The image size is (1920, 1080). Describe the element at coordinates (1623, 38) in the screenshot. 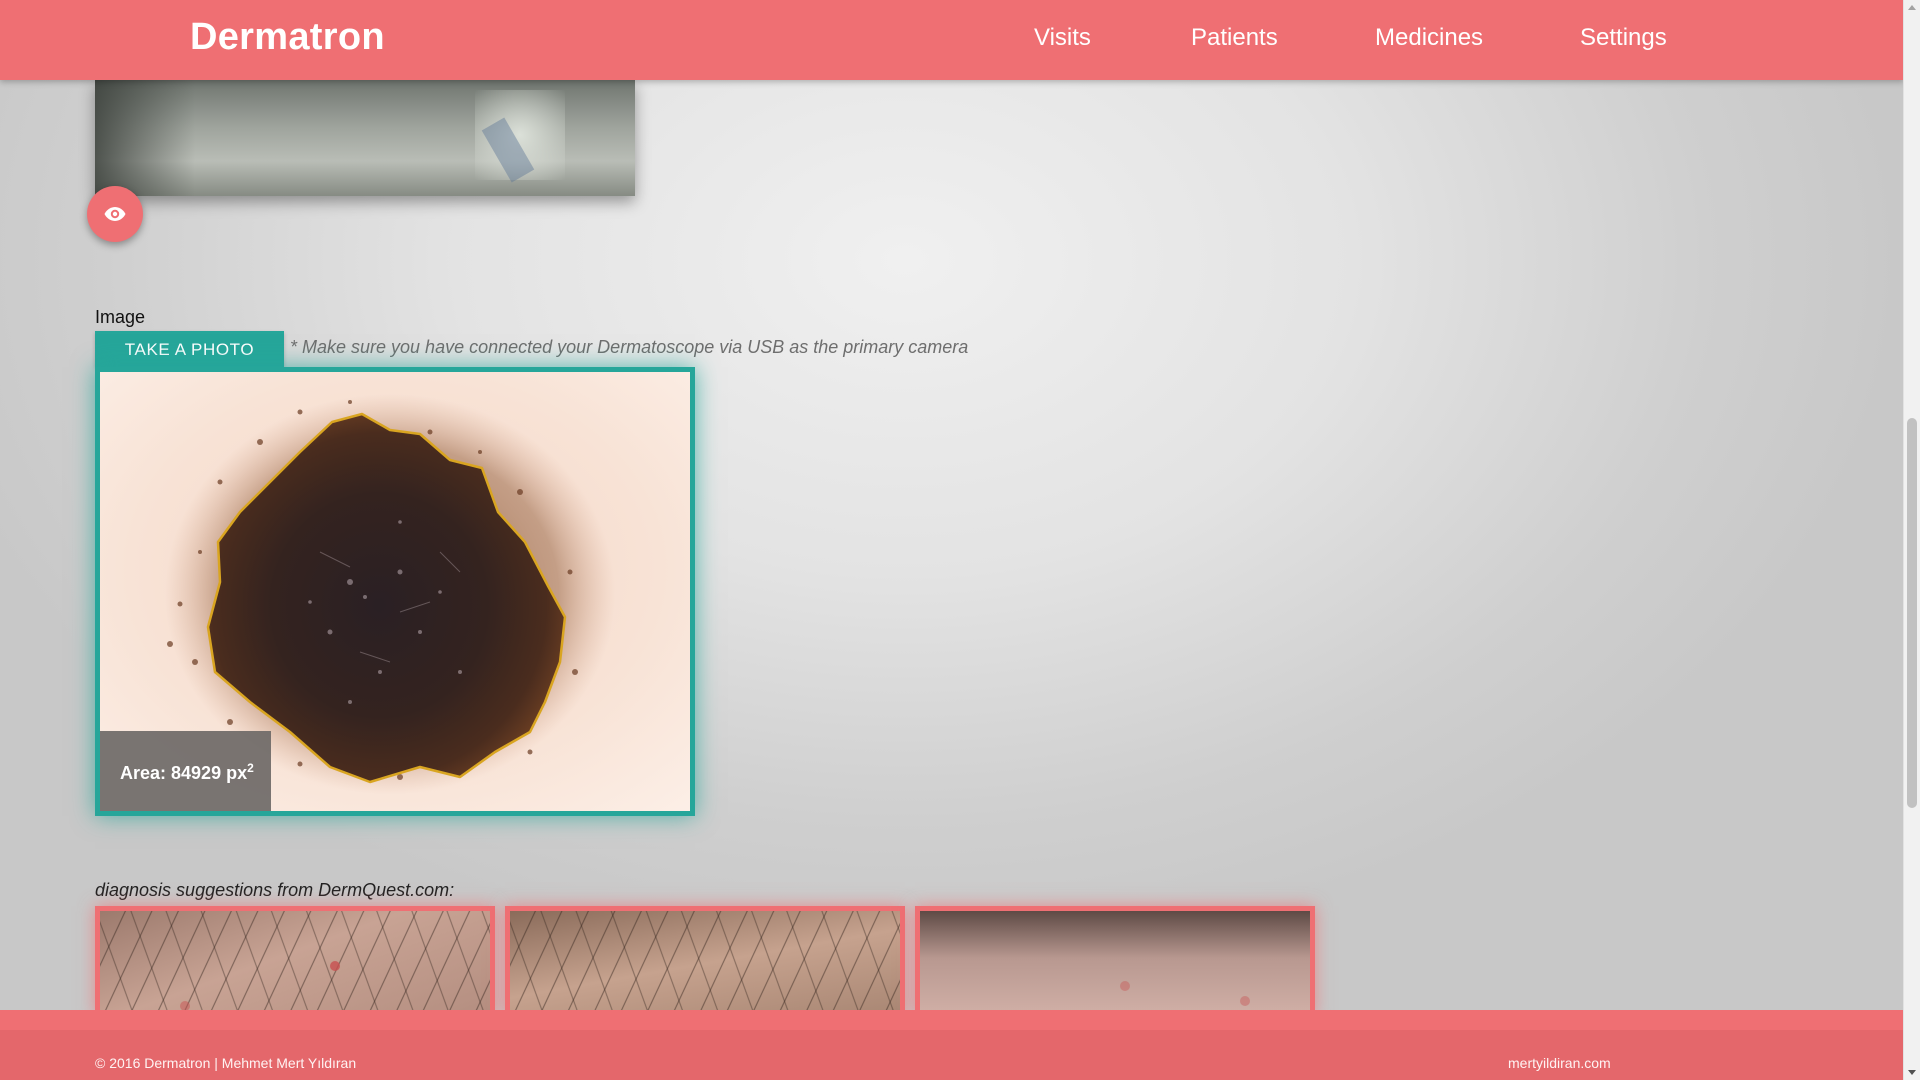

I see `nav-item-settings: Settings` at that location.